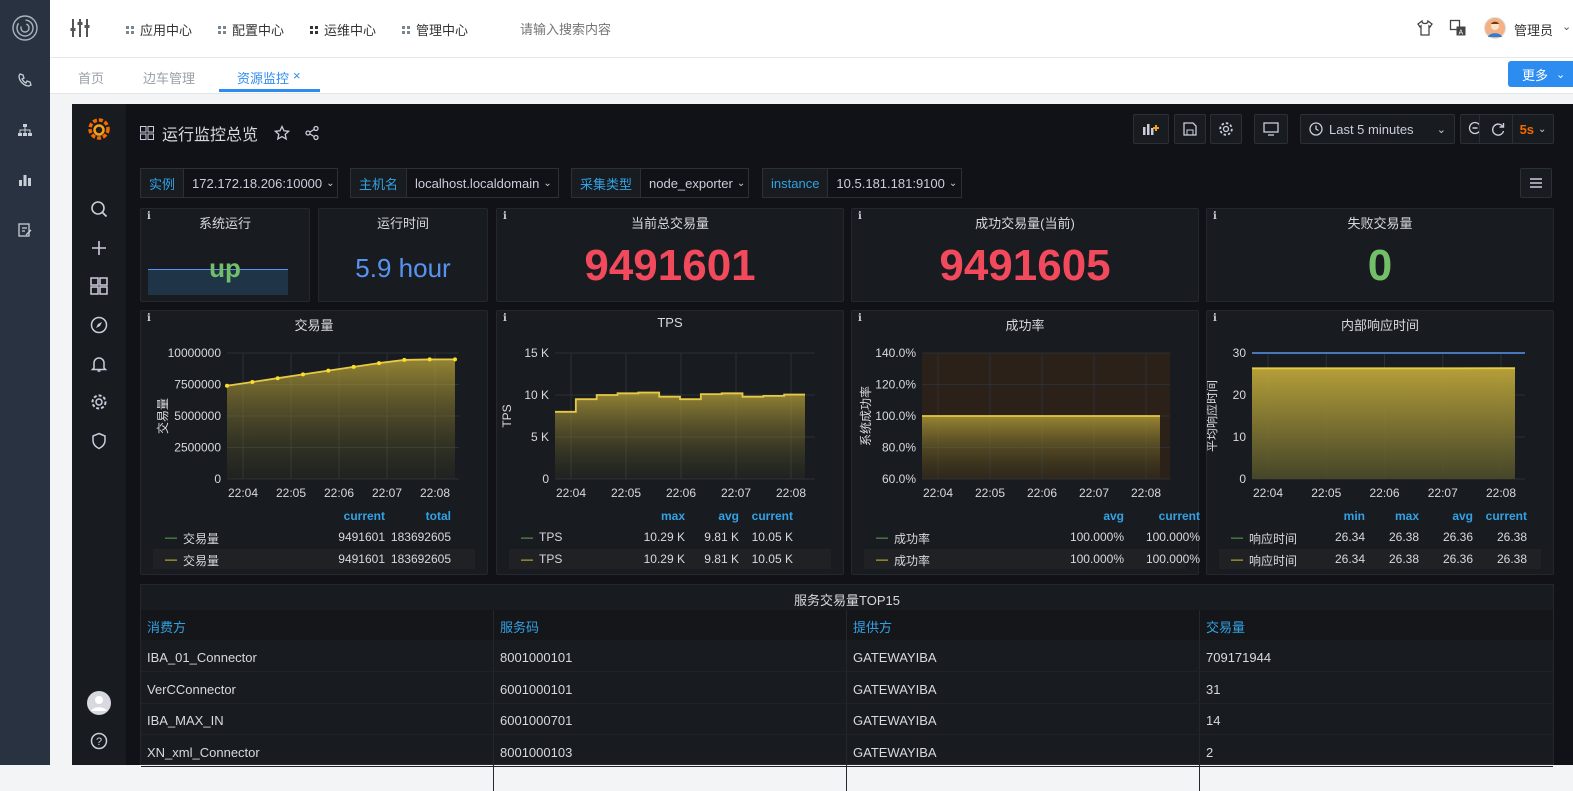  What do you see at coordinates (25, 80) in the screenshot?
I see `phone-icon` at bounding box center [25, 80].